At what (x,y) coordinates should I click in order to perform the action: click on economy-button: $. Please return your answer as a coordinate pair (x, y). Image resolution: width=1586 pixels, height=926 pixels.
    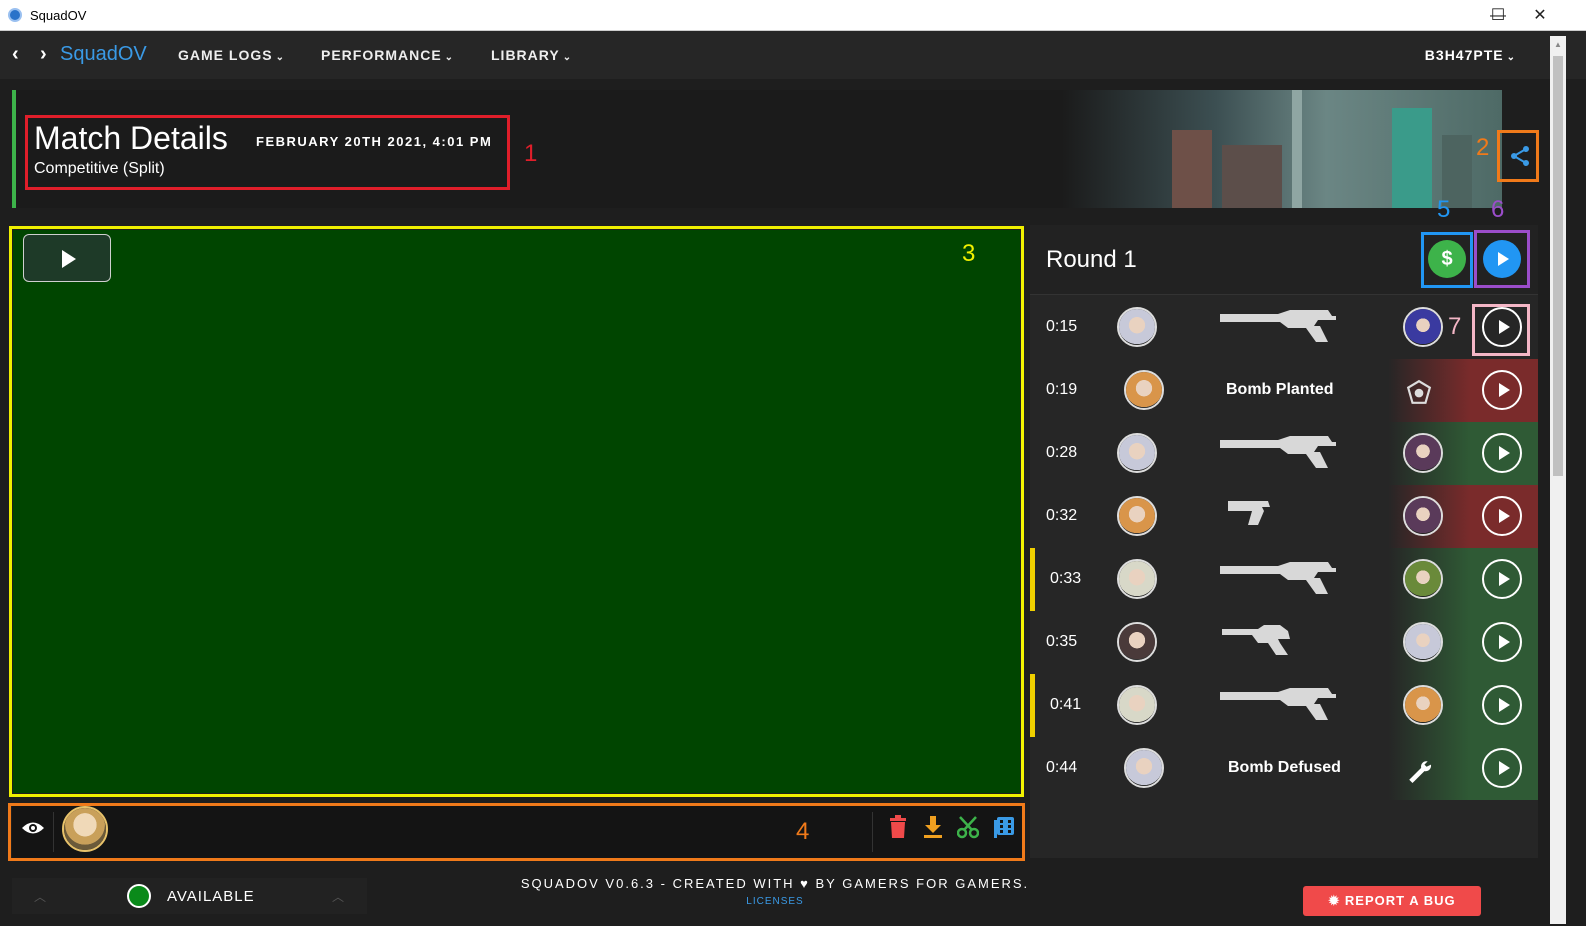
    Looking at the image, I should click on (1447, 259).